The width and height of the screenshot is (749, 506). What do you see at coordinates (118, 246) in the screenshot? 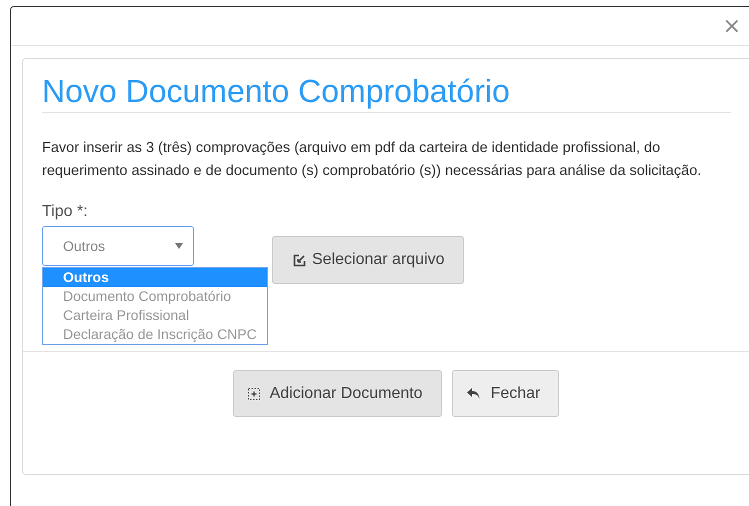
I see `type-select: Outros` at bounding box center [118, 246].